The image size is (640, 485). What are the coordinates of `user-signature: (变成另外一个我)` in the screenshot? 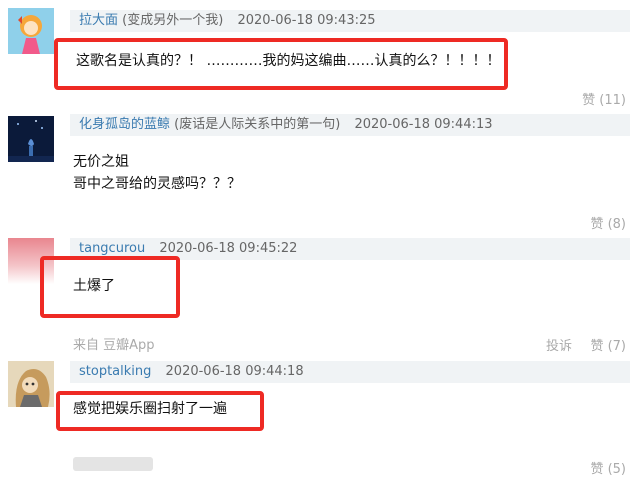 It's located at (173, 20).